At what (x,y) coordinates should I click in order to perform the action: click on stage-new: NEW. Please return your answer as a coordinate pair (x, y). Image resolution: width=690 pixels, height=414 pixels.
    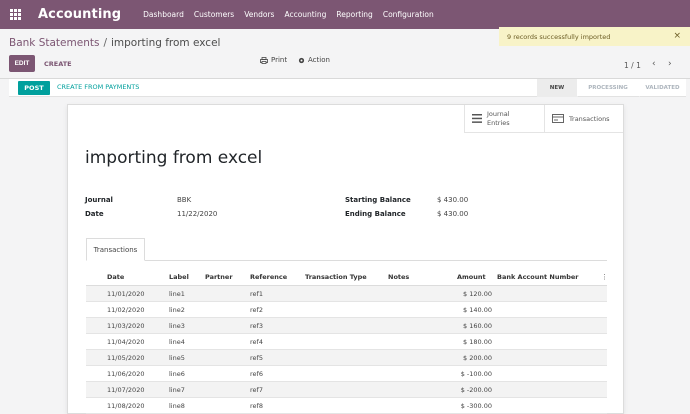
    Looking at the image, I should click on (557, 88).